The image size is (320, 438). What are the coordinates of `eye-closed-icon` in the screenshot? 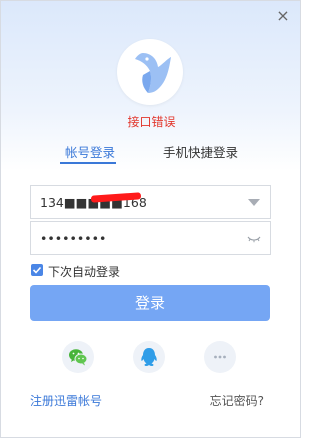 It's located at (254, 239).